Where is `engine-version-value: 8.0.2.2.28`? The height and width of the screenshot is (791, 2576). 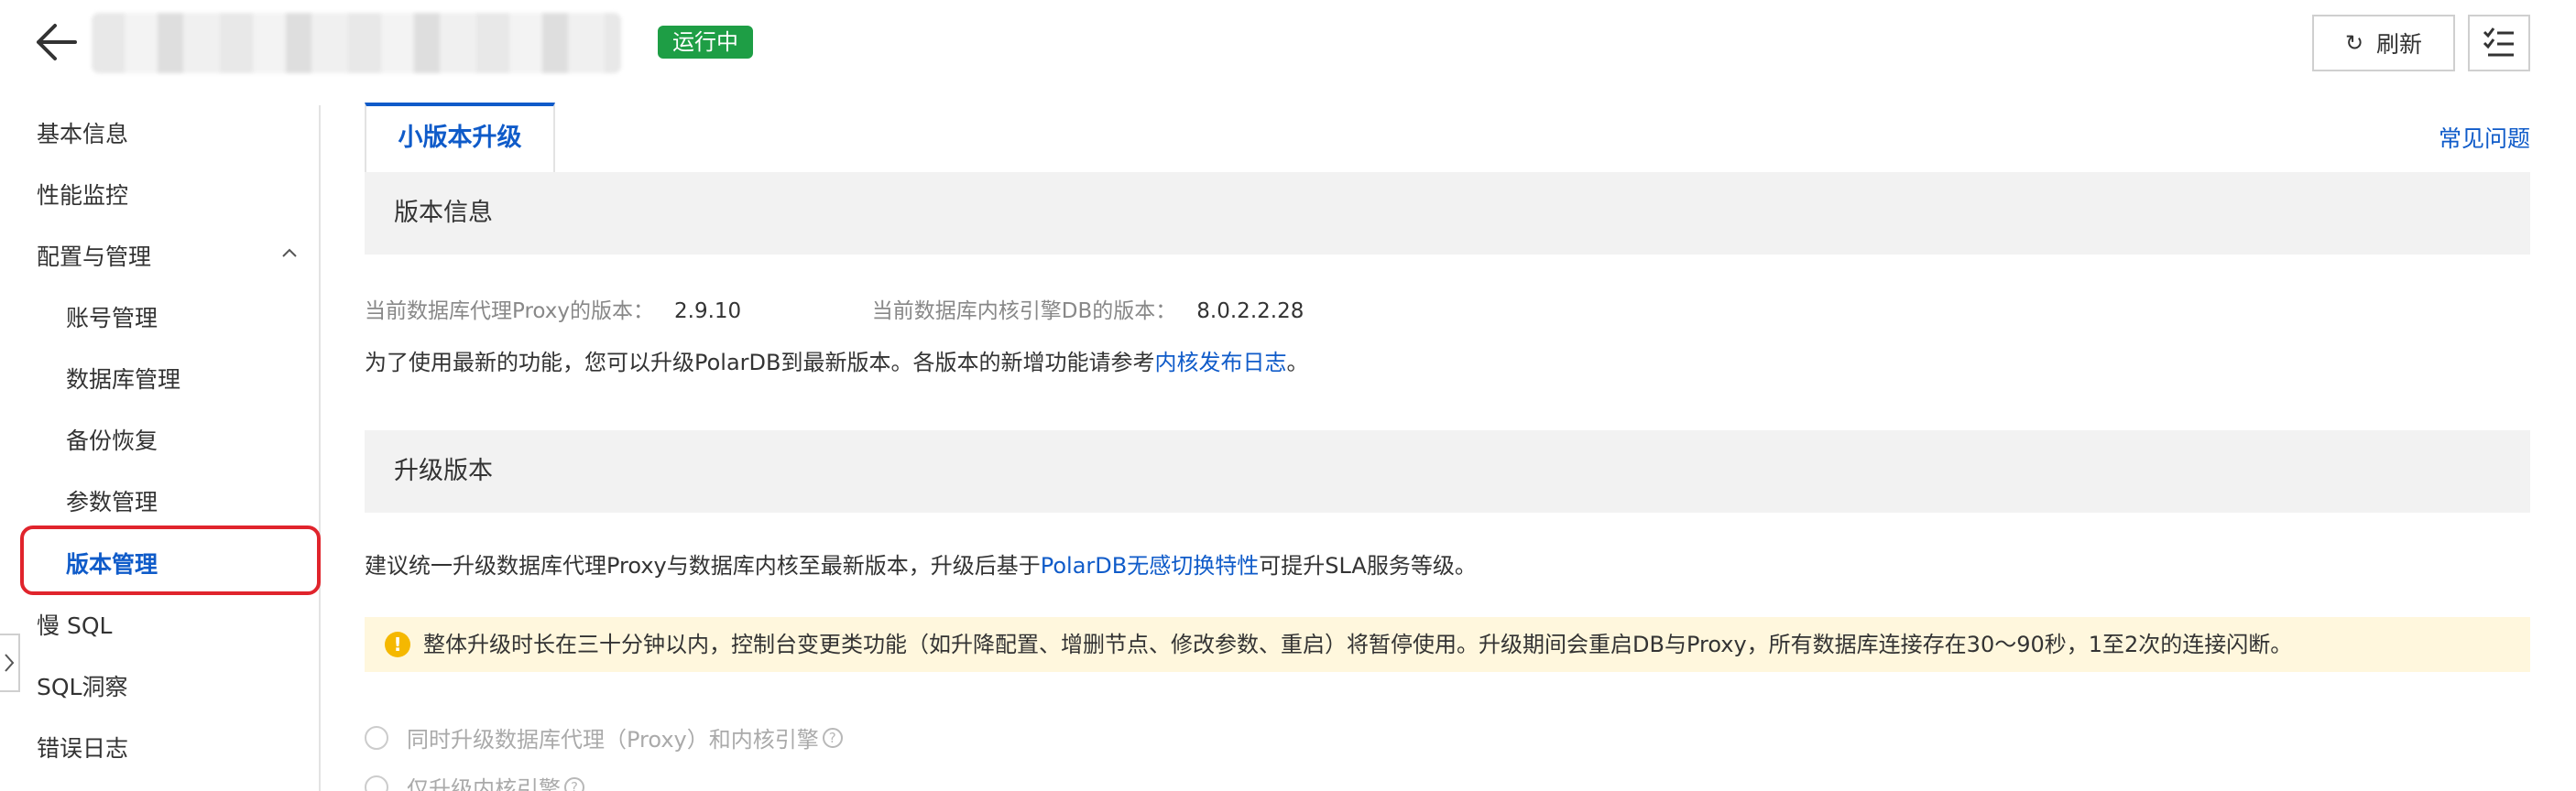
engine-version-value: 8.0.2.2.28 is located at coordinates (1250, 311).